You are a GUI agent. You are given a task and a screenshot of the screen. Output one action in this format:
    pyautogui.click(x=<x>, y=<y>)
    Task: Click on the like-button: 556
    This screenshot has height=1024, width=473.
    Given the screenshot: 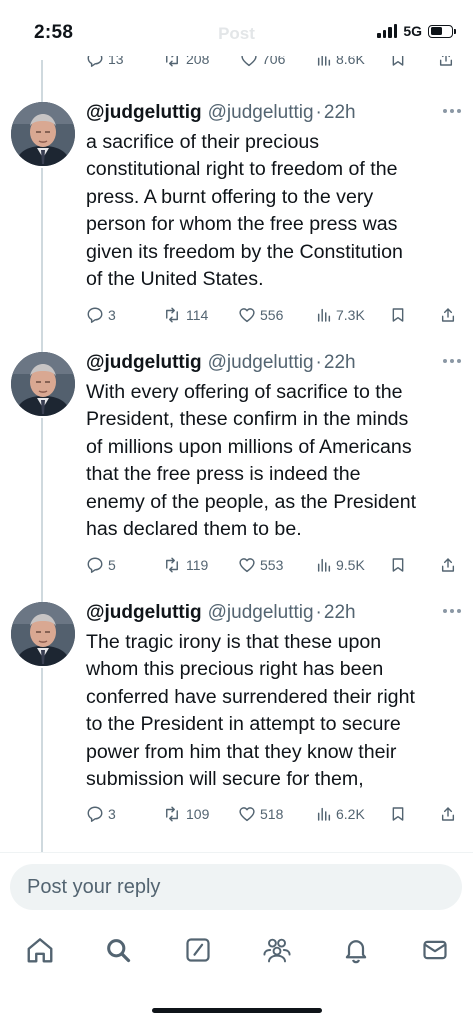 What is the action you would take?
    pyautogui.click(x=260, y=315)
    